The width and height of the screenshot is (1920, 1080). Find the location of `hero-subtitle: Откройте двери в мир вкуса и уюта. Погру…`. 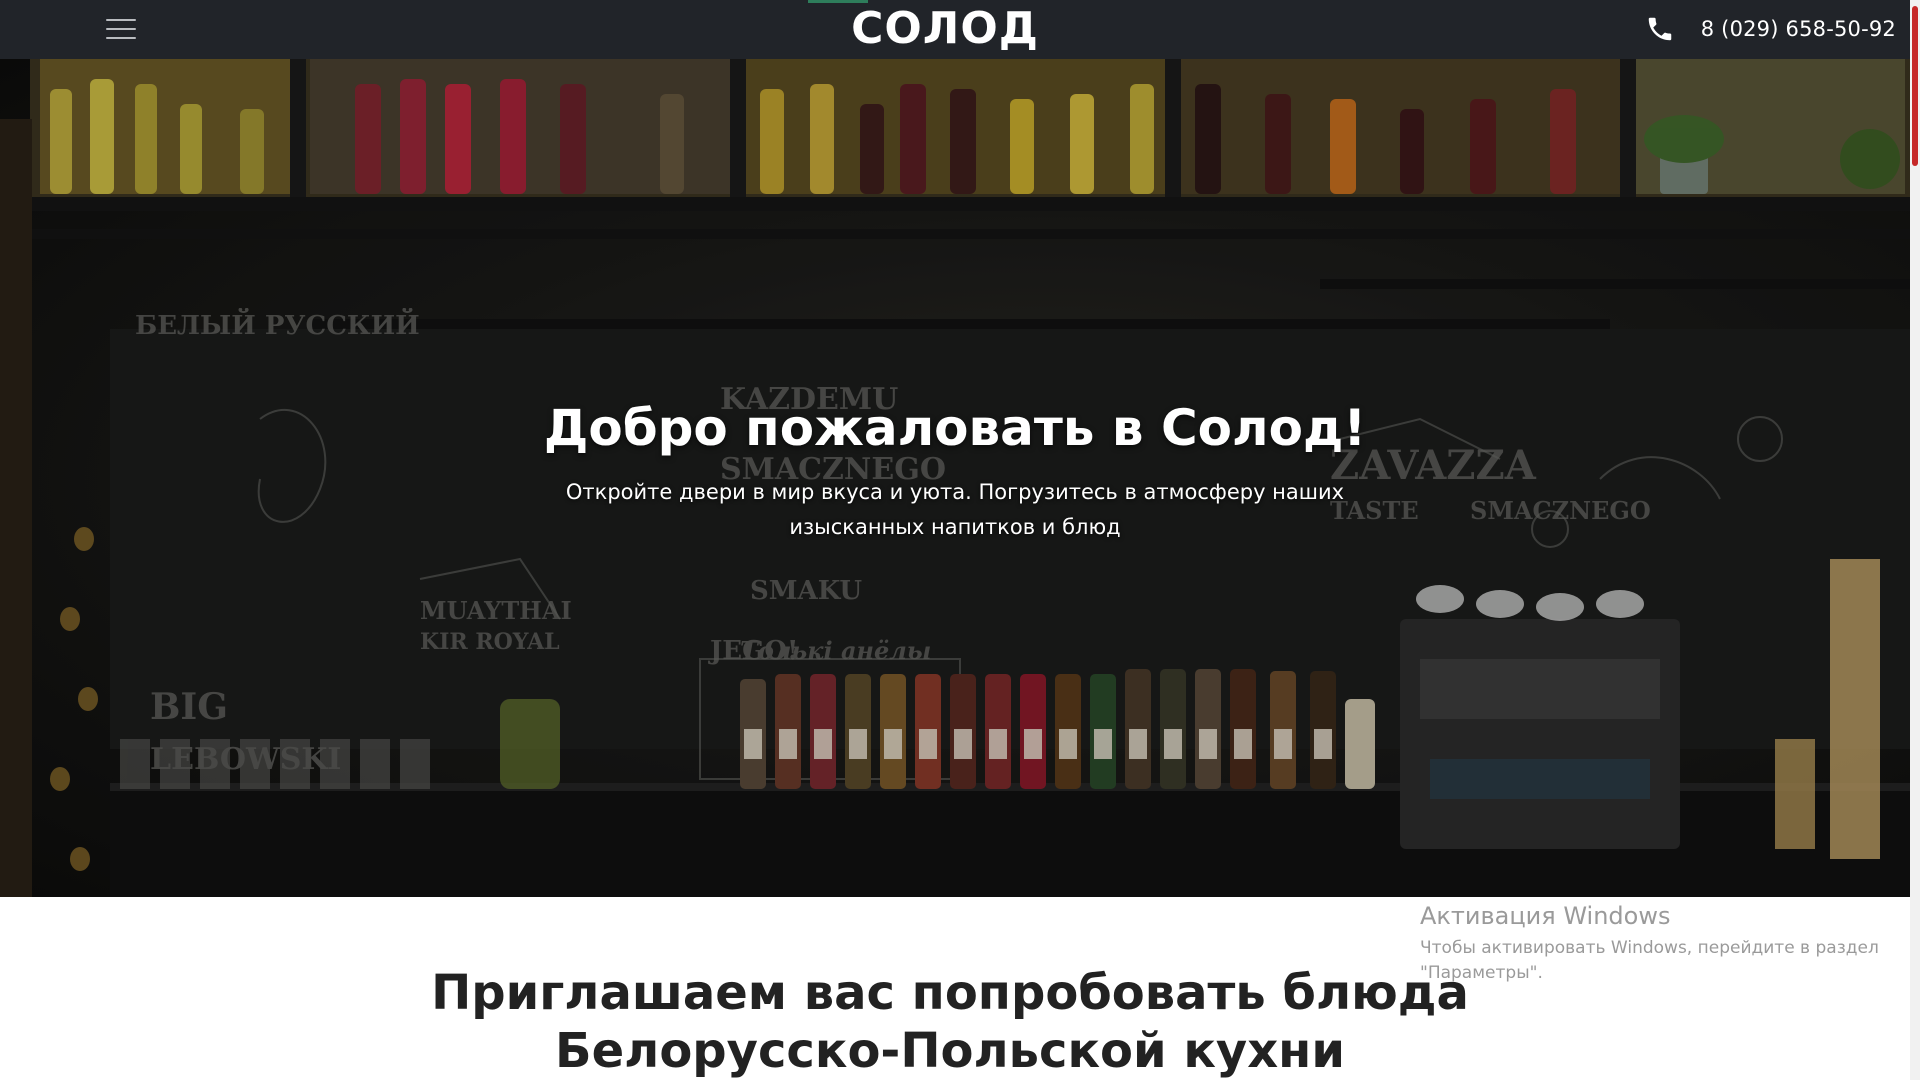

hero-subtitle: Откройте двери в мир вкуса и уюта. Погру… is located at coordinates (955, 509).